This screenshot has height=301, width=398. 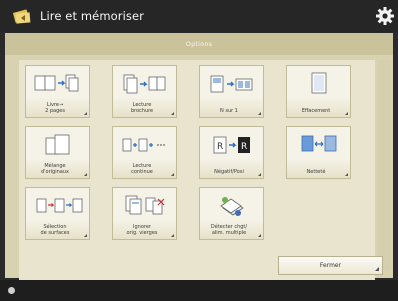 I want to click on title-bar: Lire et mémoriser, so click(x=199, y=16).